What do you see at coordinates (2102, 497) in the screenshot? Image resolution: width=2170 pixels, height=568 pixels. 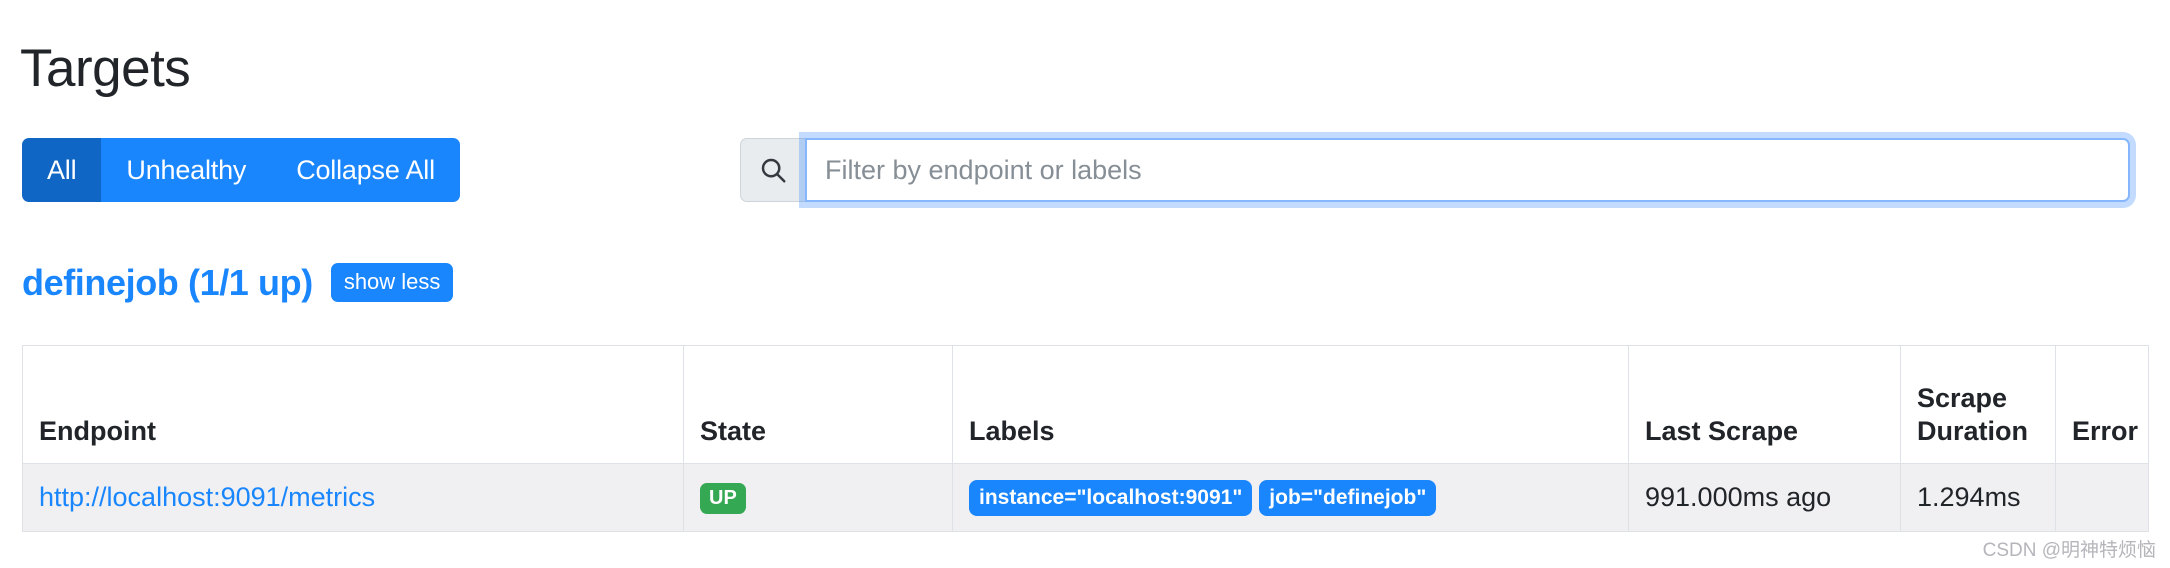 I see `cell-error` at bounding box center [2102, 497].